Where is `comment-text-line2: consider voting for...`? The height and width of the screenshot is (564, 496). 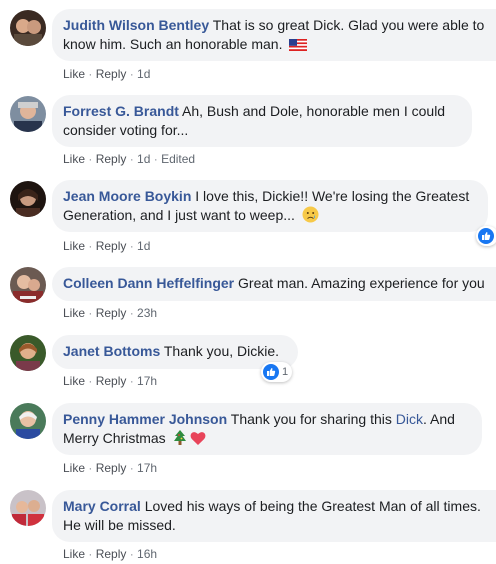 comment-text-line2: consider voting for... is located at coordinates (126, 130).